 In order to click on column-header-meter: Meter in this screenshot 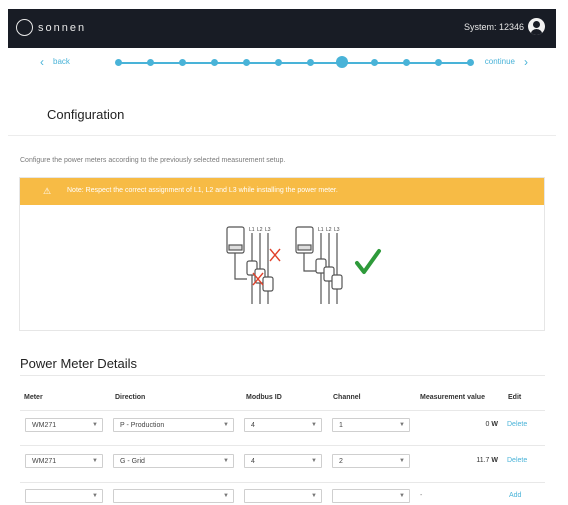, I will do `click(33, 397)`.